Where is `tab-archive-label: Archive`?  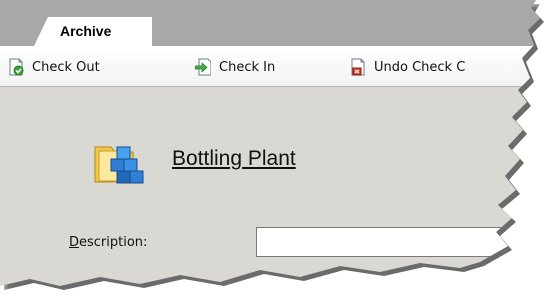
tab-archive-label: Archive is located at coordinates (86, 31).